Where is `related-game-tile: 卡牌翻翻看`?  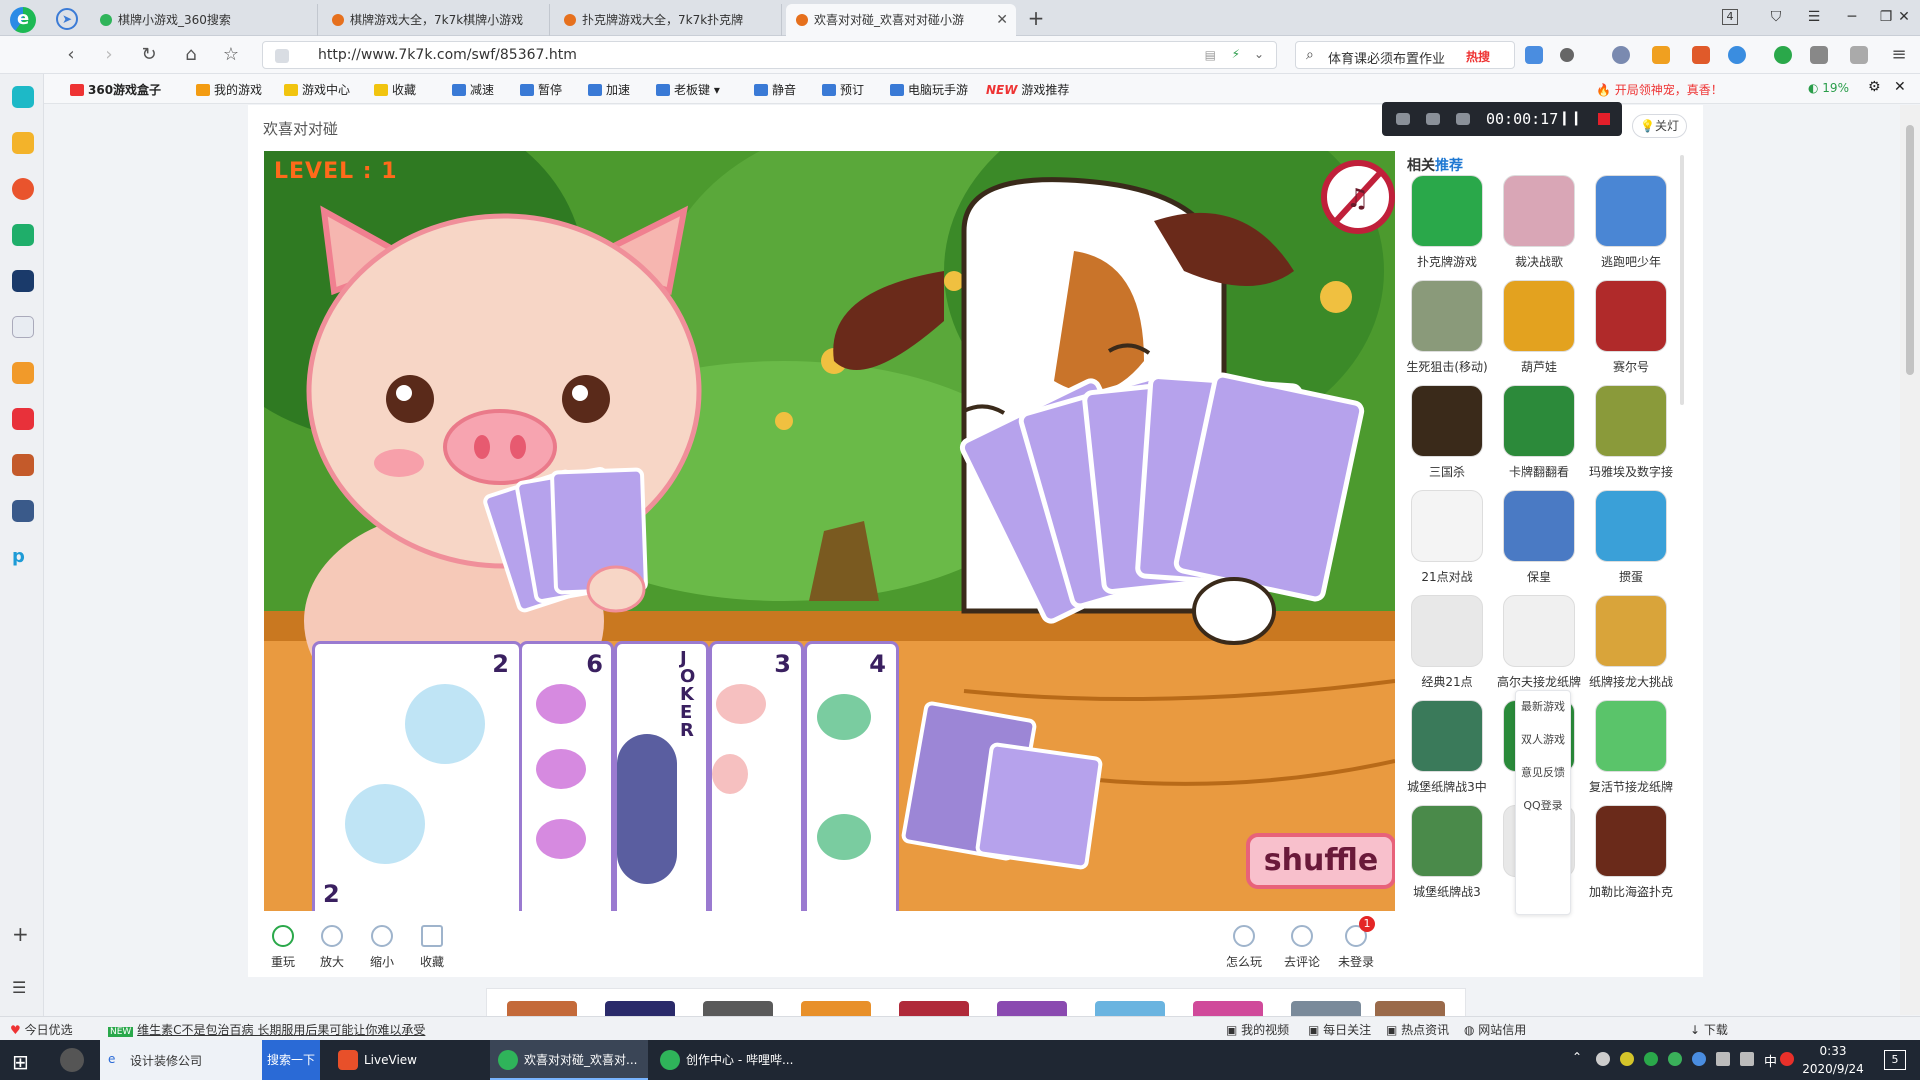
related-game-tile: 卡牌翻翻看 is located at coordinates (1539, 432).